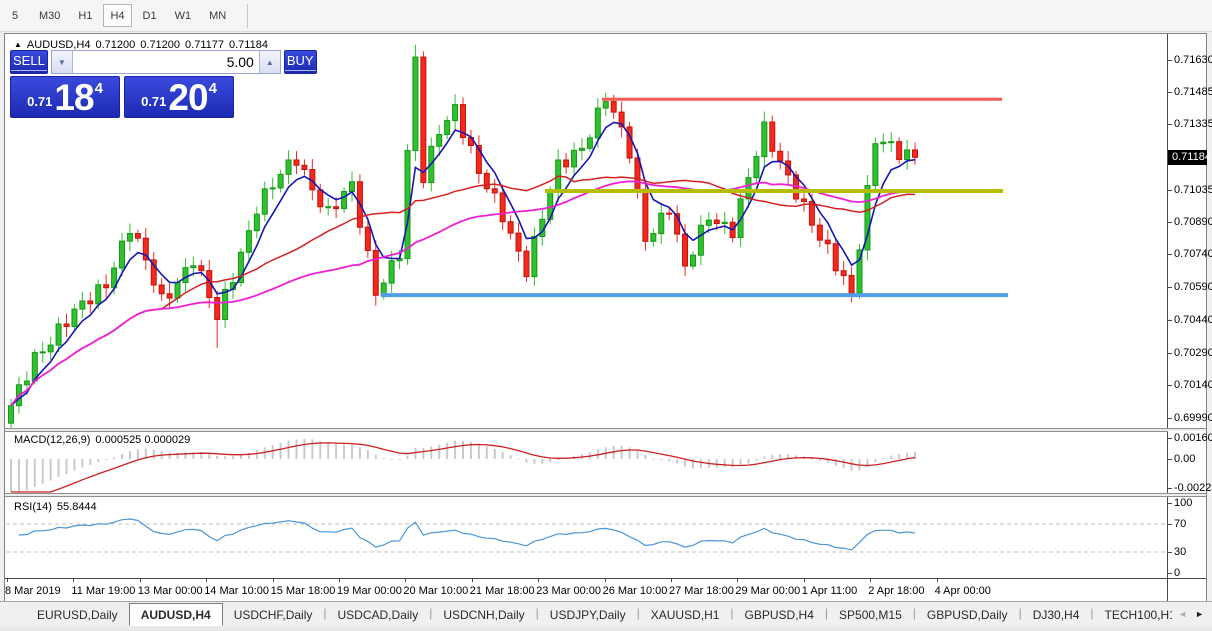 This screenshot has width=1212, height=631. I want to click on chart-tab-DJ30-H4: DJ30,H4, so click(1056, 615).